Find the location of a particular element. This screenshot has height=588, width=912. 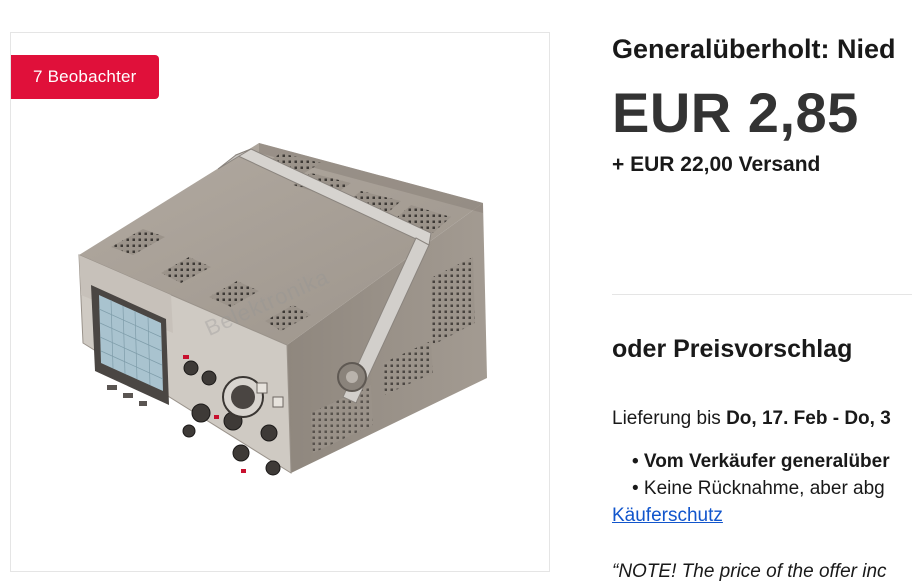

delivery-estimate: Lieferung bis Do, 17. Feb - Do, 3 is located at coordinates (751, 419).